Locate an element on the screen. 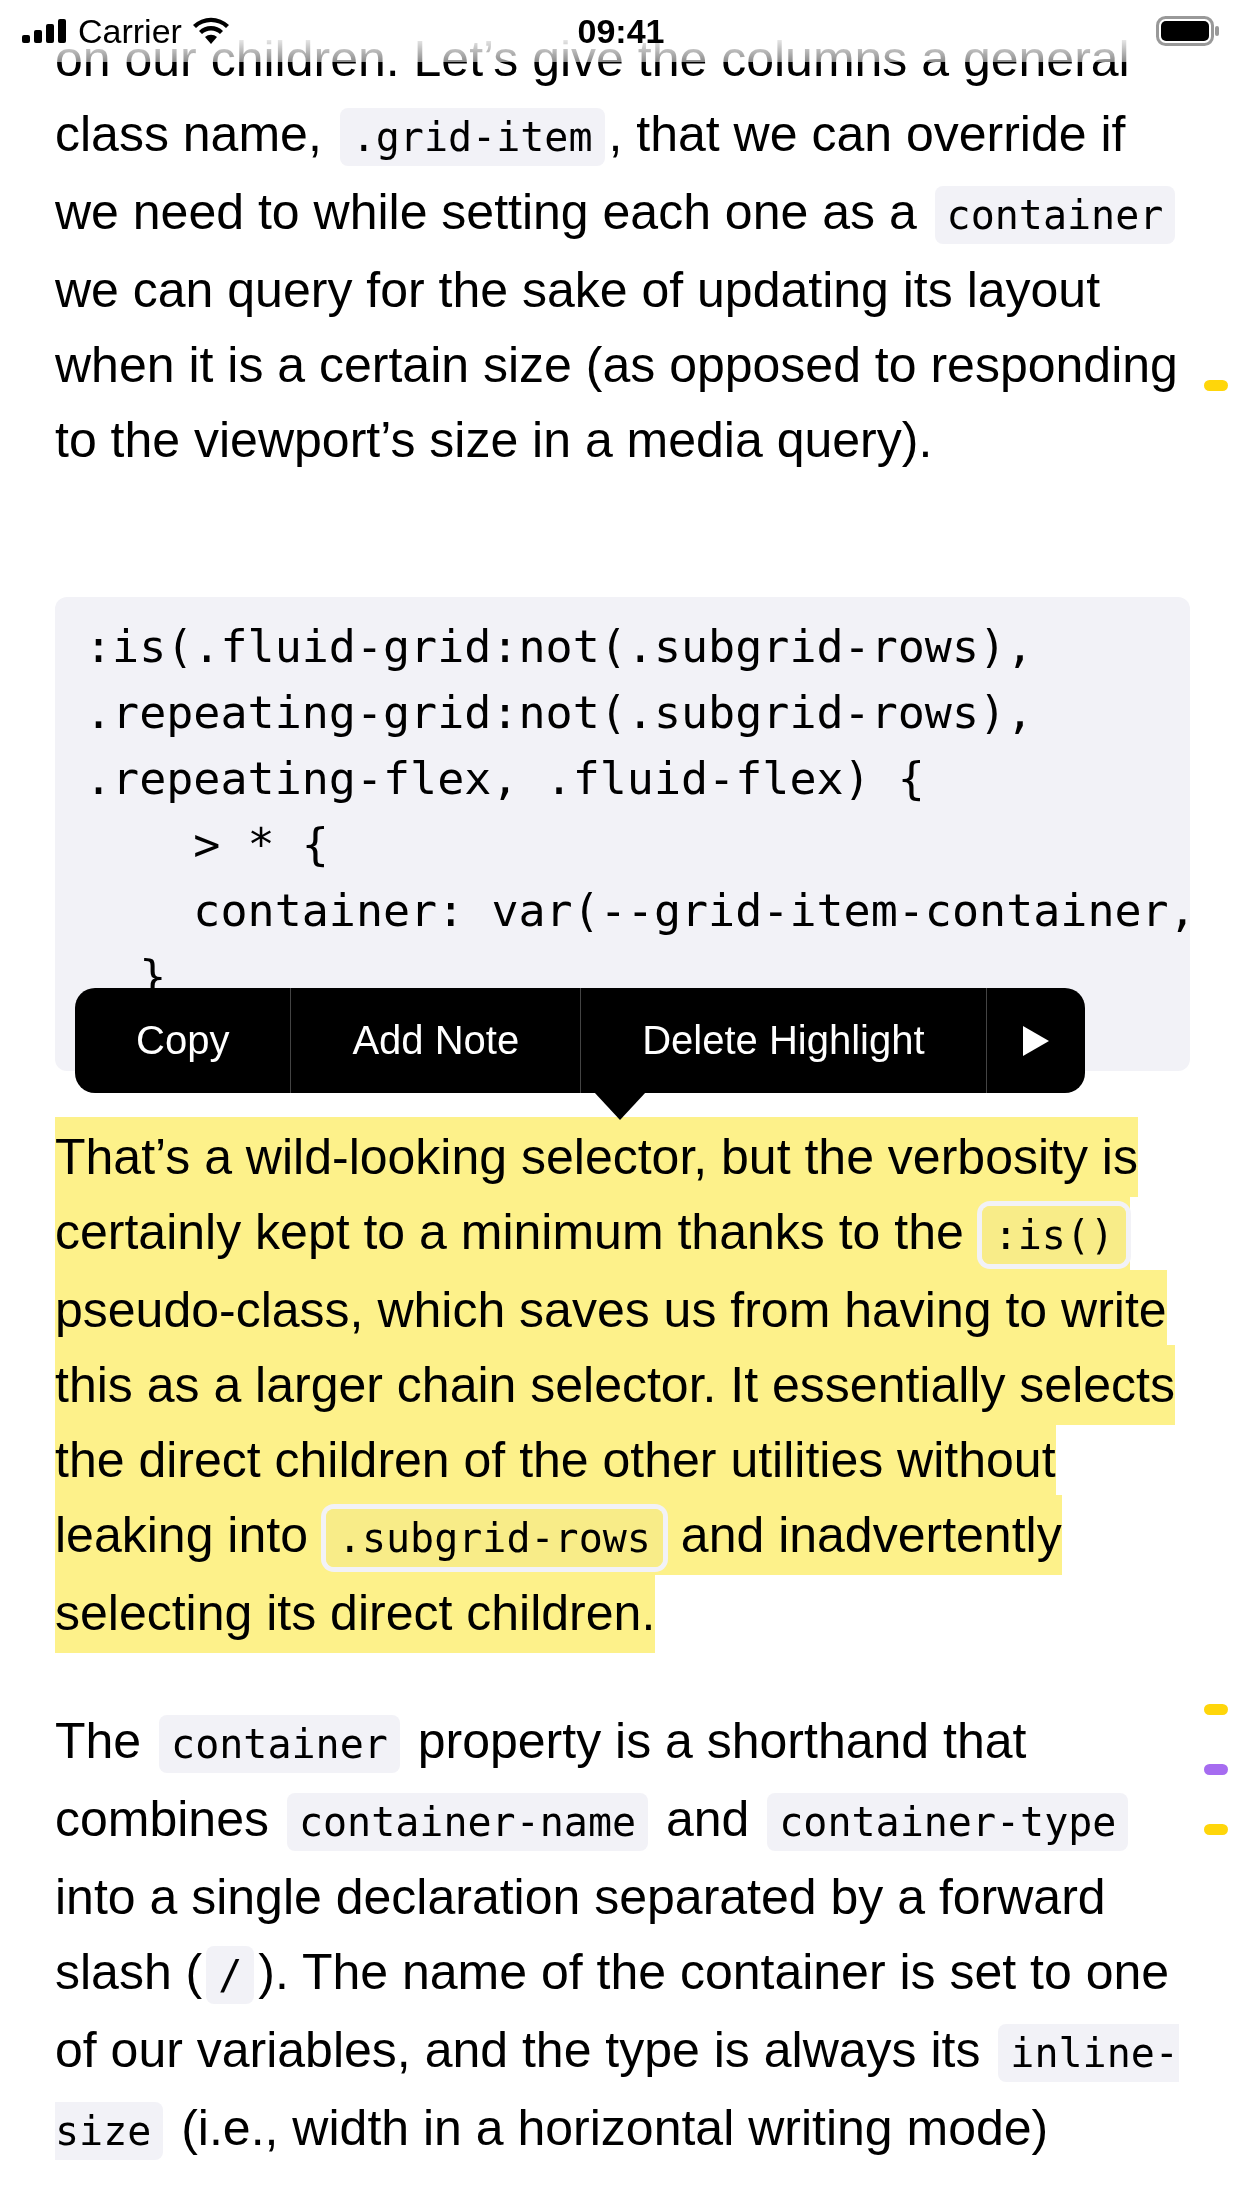  battery-icon is located at coordinates (1188, 31).